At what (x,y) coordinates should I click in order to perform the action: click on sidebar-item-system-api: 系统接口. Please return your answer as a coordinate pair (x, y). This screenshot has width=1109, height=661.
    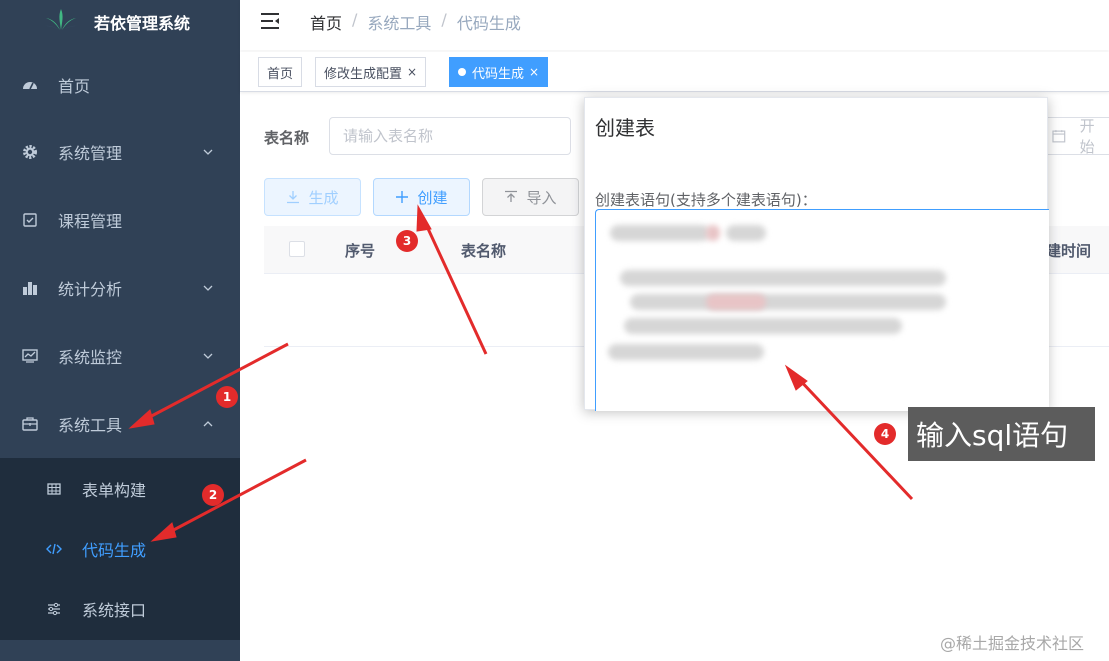
    Looking at the image, I should click on (120, 609).